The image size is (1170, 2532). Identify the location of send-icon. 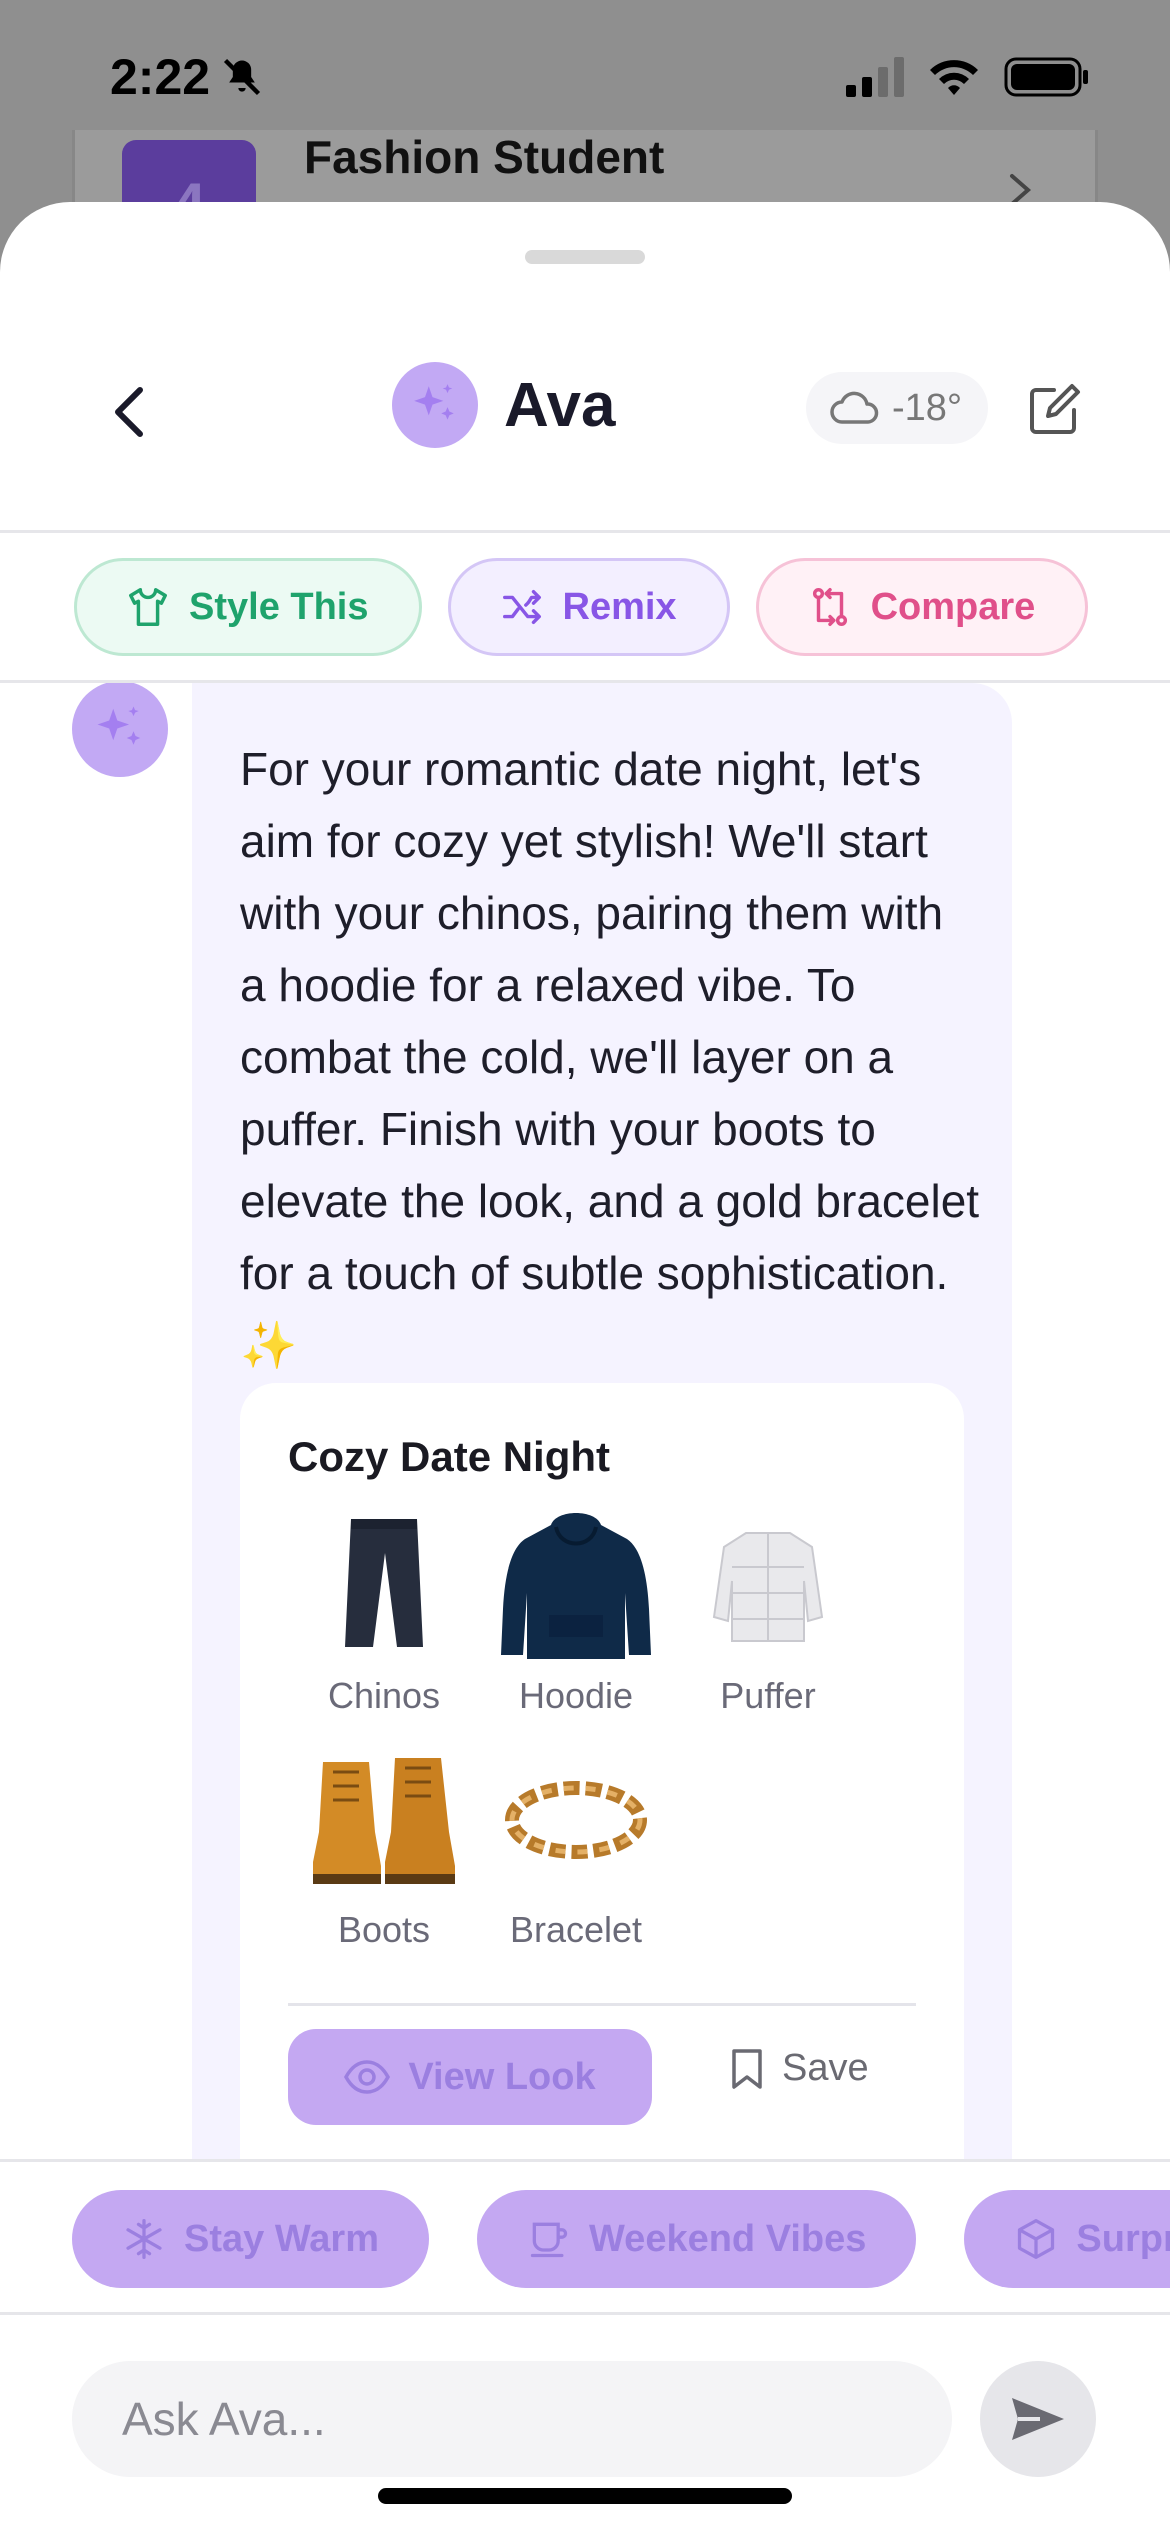
(1038, 2419).